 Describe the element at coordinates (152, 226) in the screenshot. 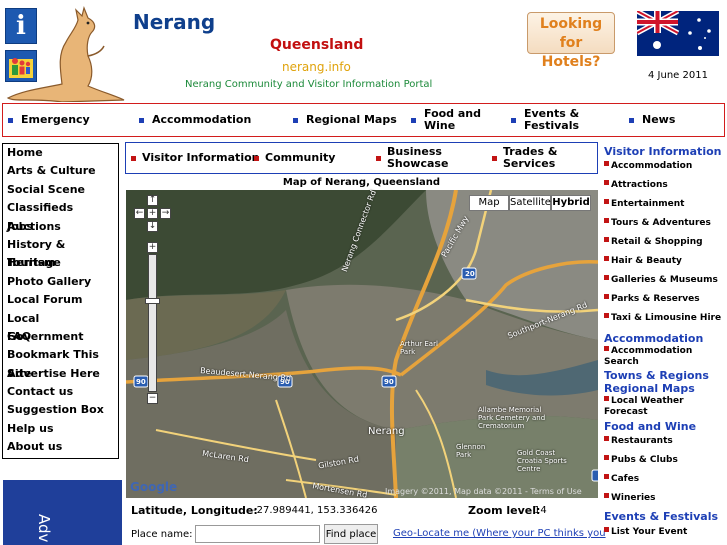

I see `pan-down-icon: ↓` at that location.